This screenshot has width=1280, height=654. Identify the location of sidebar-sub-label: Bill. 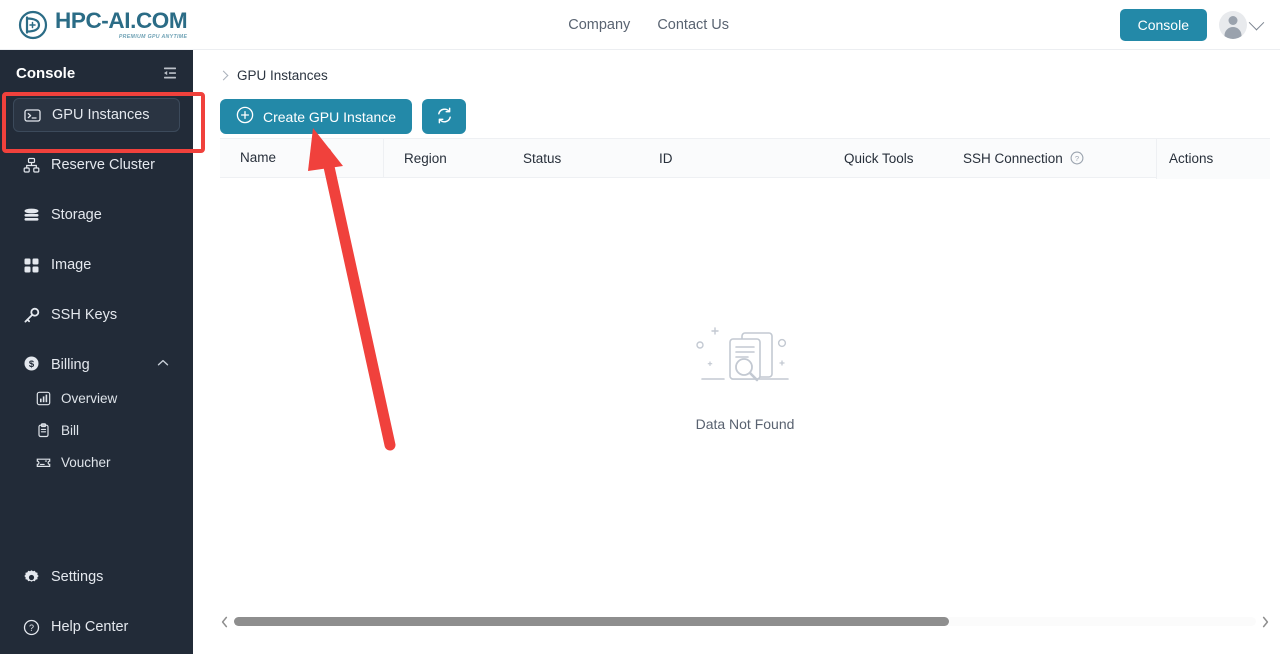
(70, 430).